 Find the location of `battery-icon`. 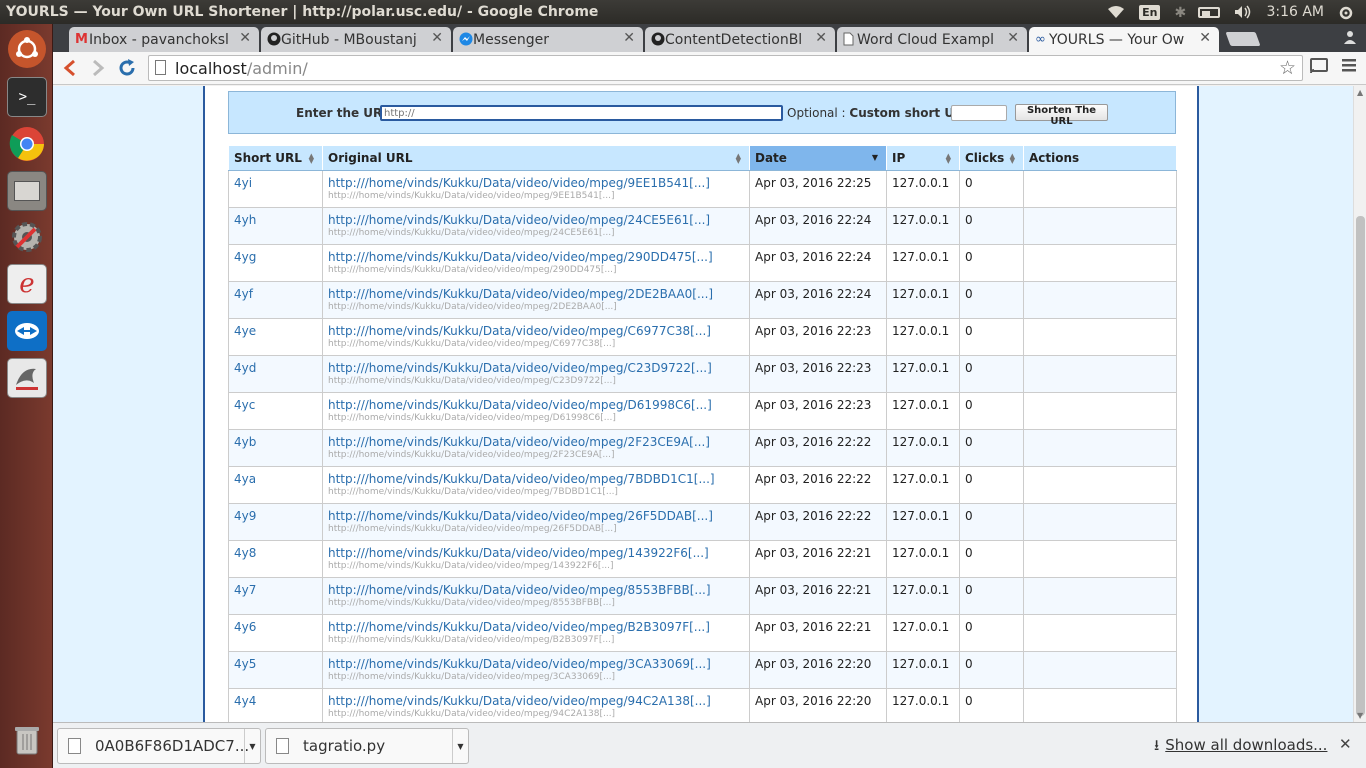

battery-icon is located at coordinates (1209, 12).